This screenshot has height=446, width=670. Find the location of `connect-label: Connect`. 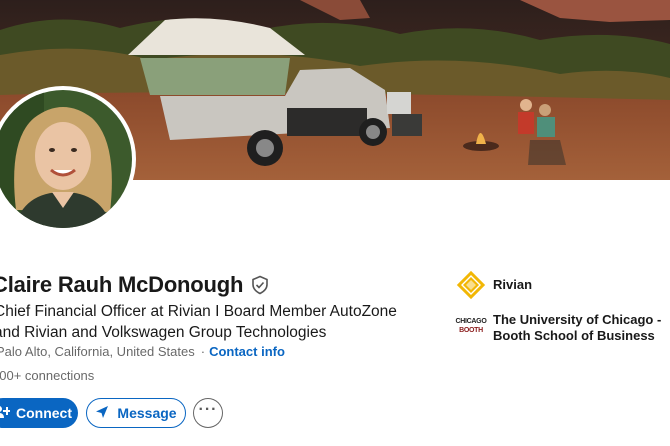

connect-label: Connect is located at coordinates (44, 413).